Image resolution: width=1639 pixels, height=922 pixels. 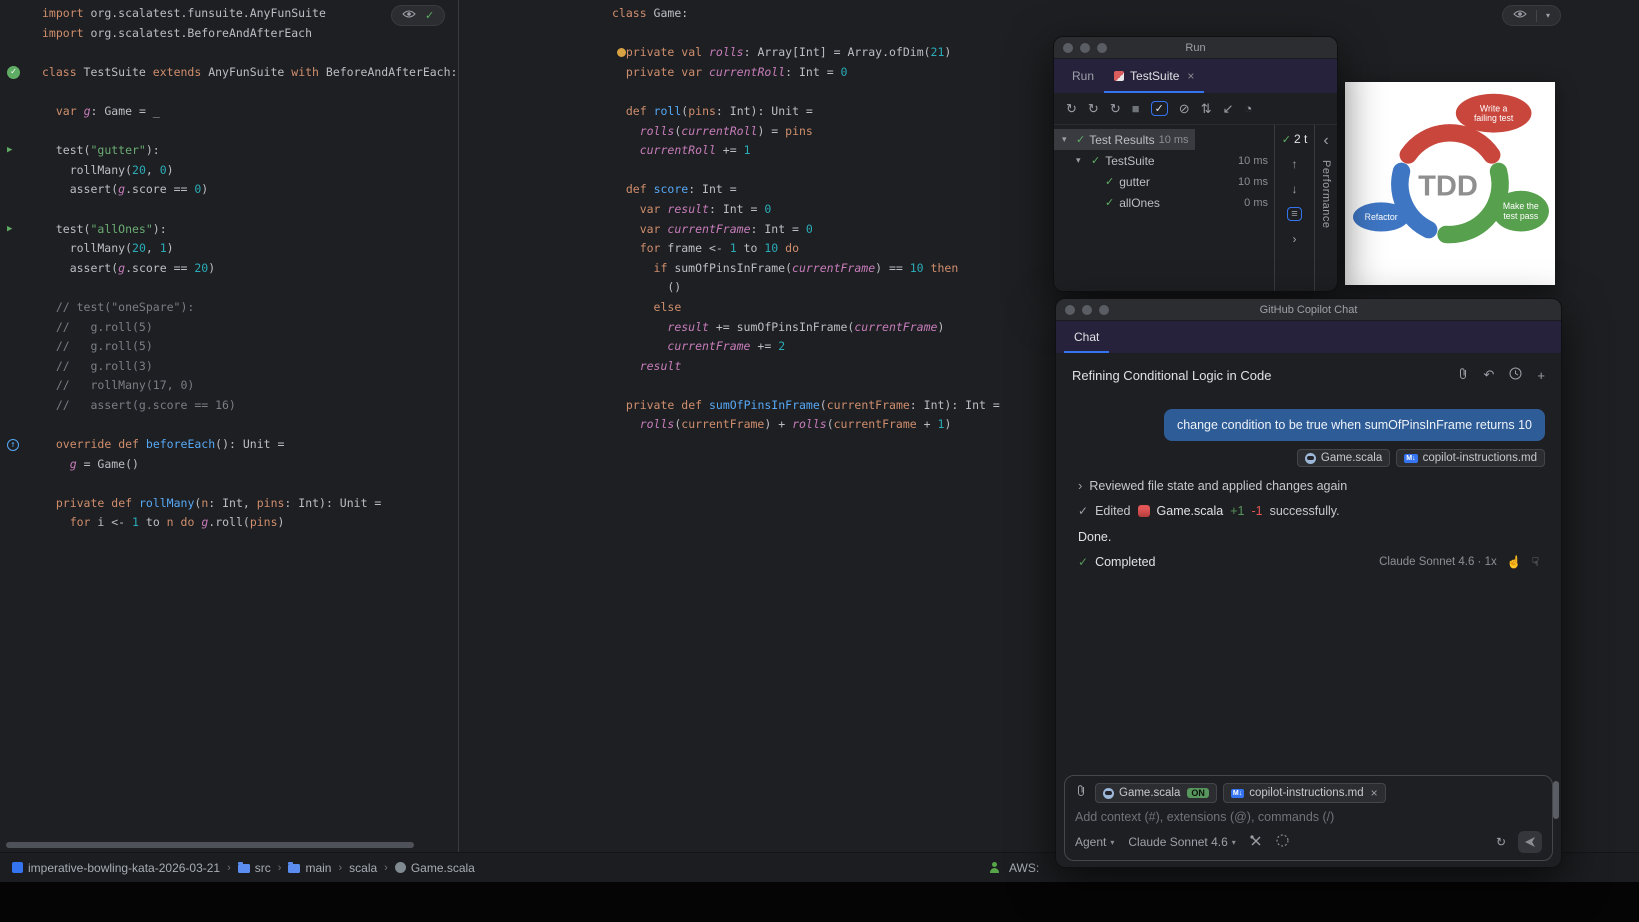 What do you see at coordinates (97, 347) in the screenshot?
I see `code-text: // g.roll(5)` at bounding box center [97, 347].